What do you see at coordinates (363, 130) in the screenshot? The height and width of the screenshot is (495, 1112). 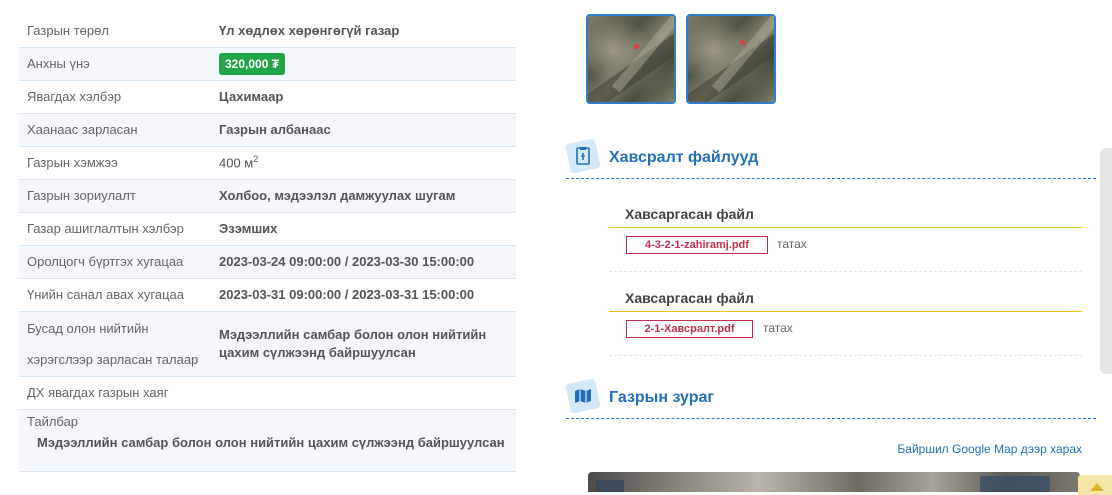 I see `detail-value: Газрын албанаас` at bounding box center [363, 130].